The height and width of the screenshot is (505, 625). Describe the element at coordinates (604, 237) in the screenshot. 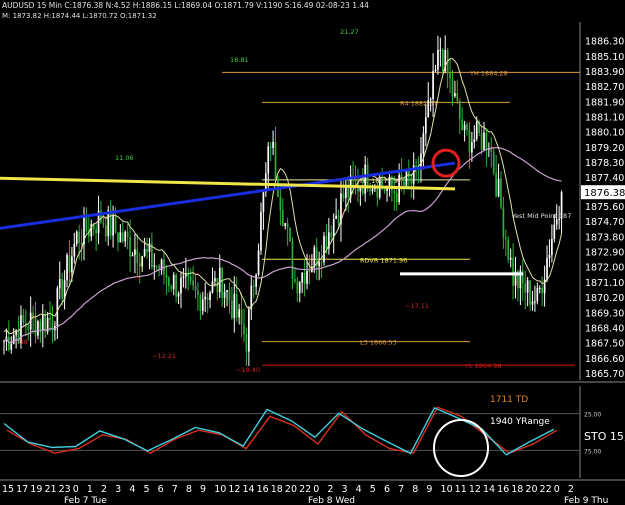

I see `price-tick-label: 1873.80` at that location.